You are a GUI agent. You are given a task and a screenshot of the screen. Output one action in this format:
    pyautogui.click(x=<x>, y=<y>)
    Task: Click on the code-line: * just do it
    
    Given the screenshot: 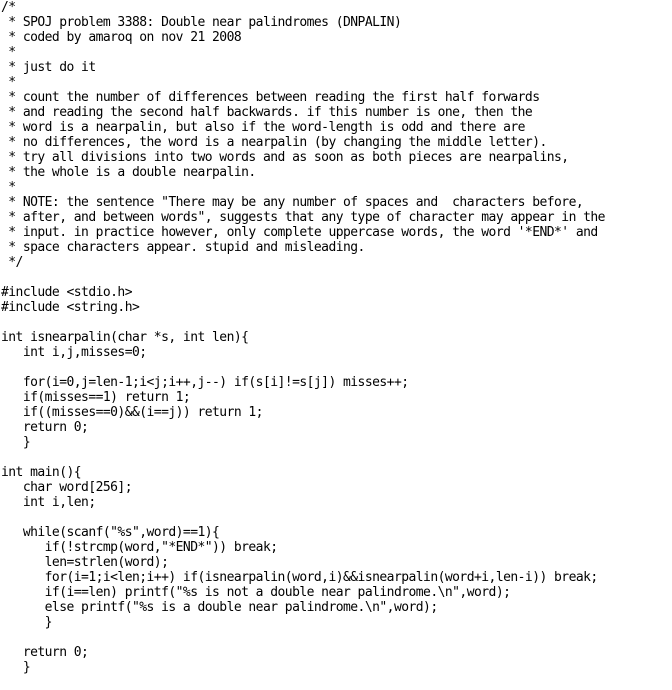 What is the action you would take?
    pyautogui.click(x=48, y=67)
    